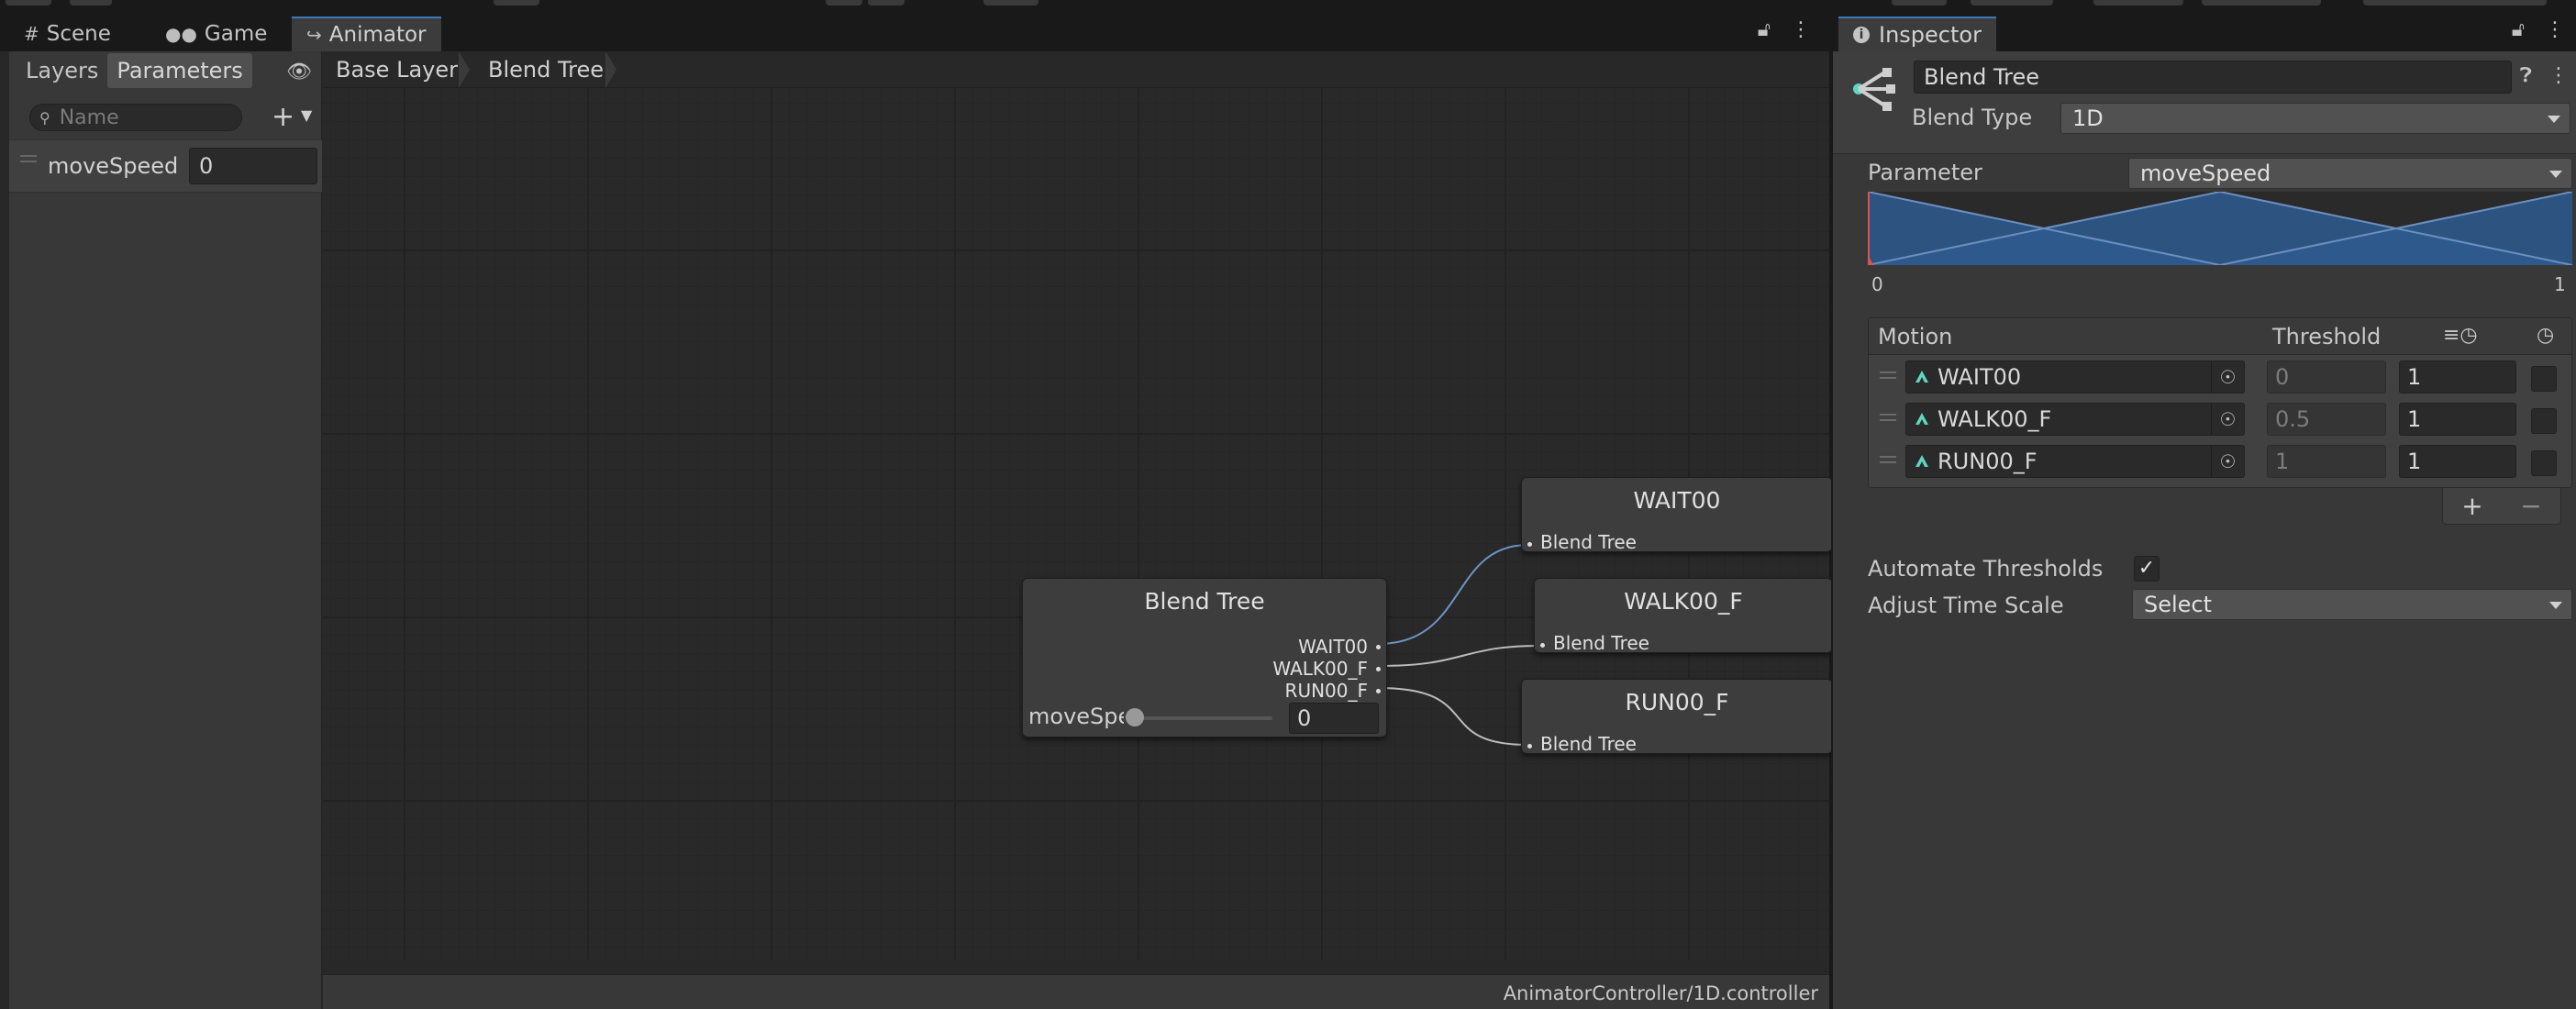  Describe the element at coordinates (377, 35) in the screenshot. I see `tab-label: Animator` at that location.